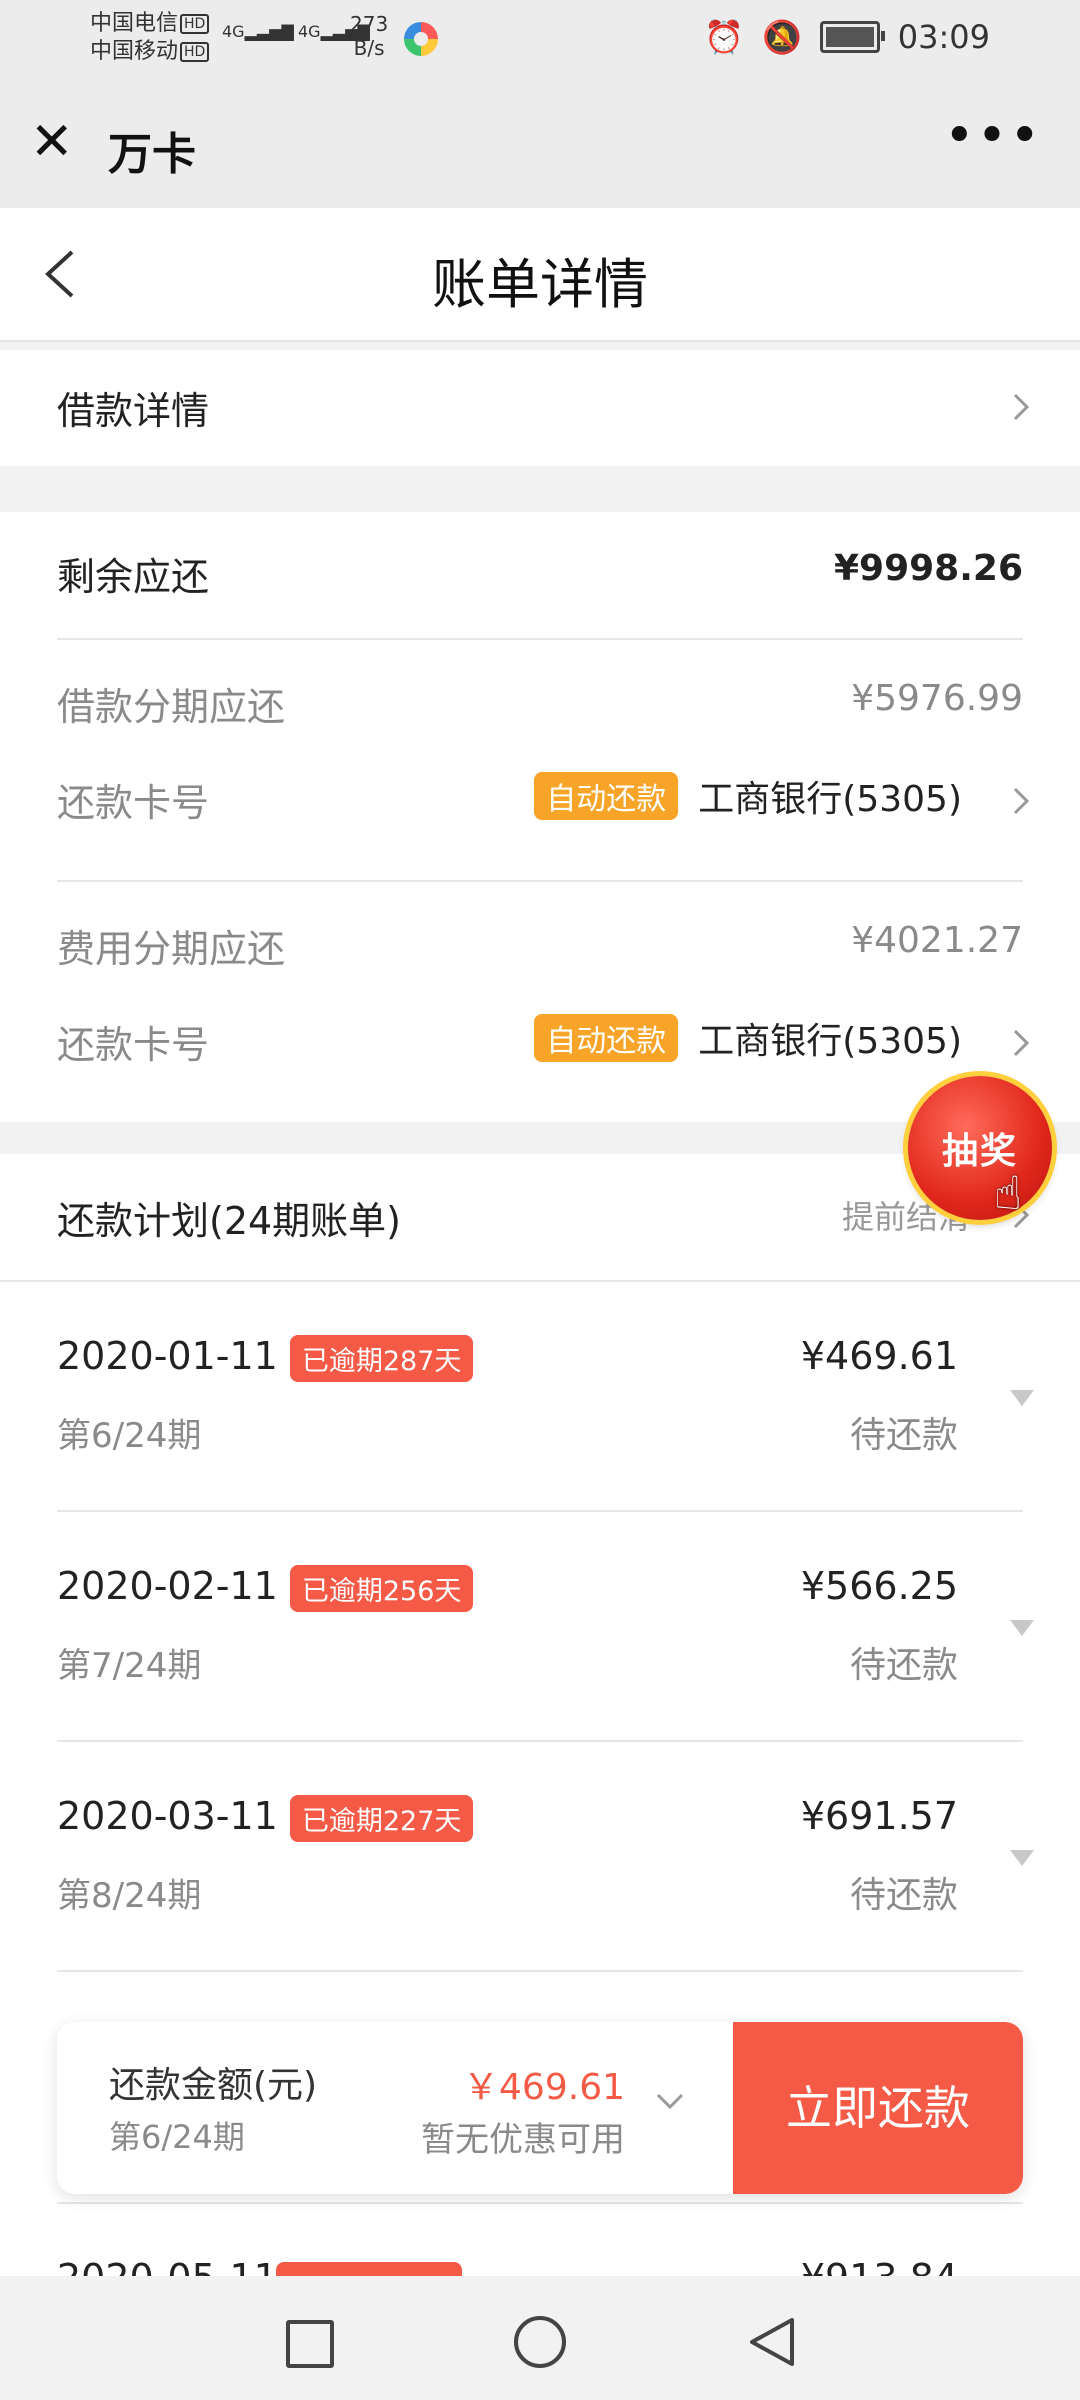 This screenshot has height=2400, width=1080. What do you see at coordinates (213, 2085) in the screenshot?
I see `pay-amount-label: 还款金额(元)` at bounding box center [213, 2085].